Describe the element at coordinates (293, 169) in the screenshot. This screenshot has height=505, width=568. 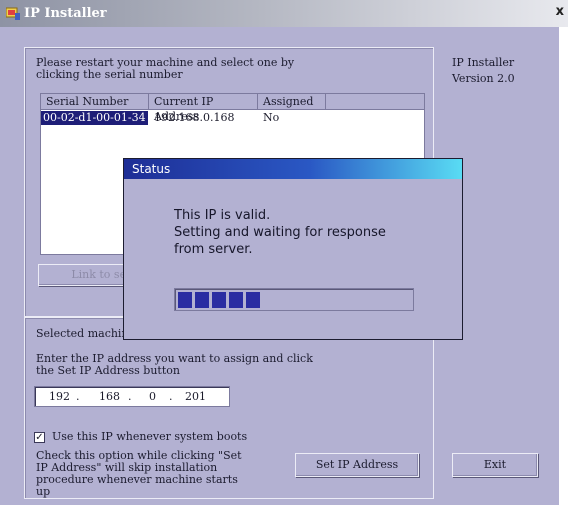
I see `status-dialog-title: Status` at that location.